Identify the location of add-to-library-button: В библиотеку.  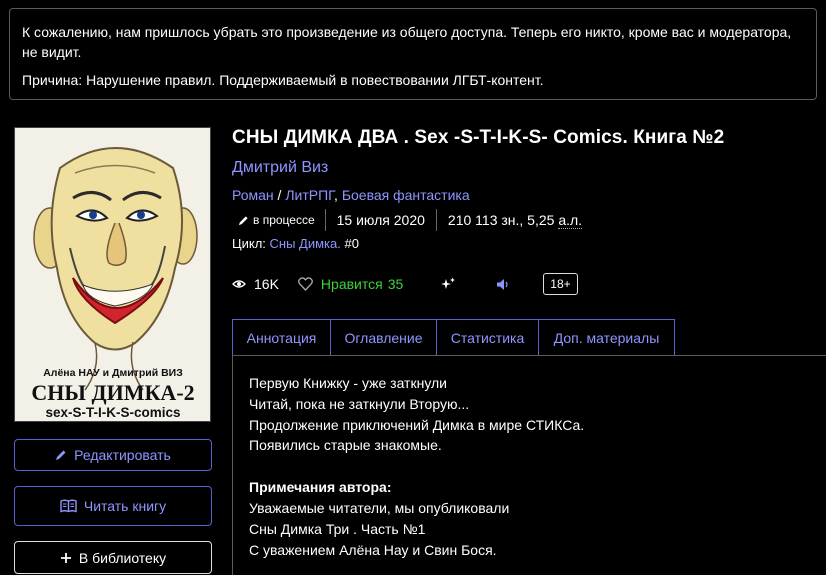
(113, 557).